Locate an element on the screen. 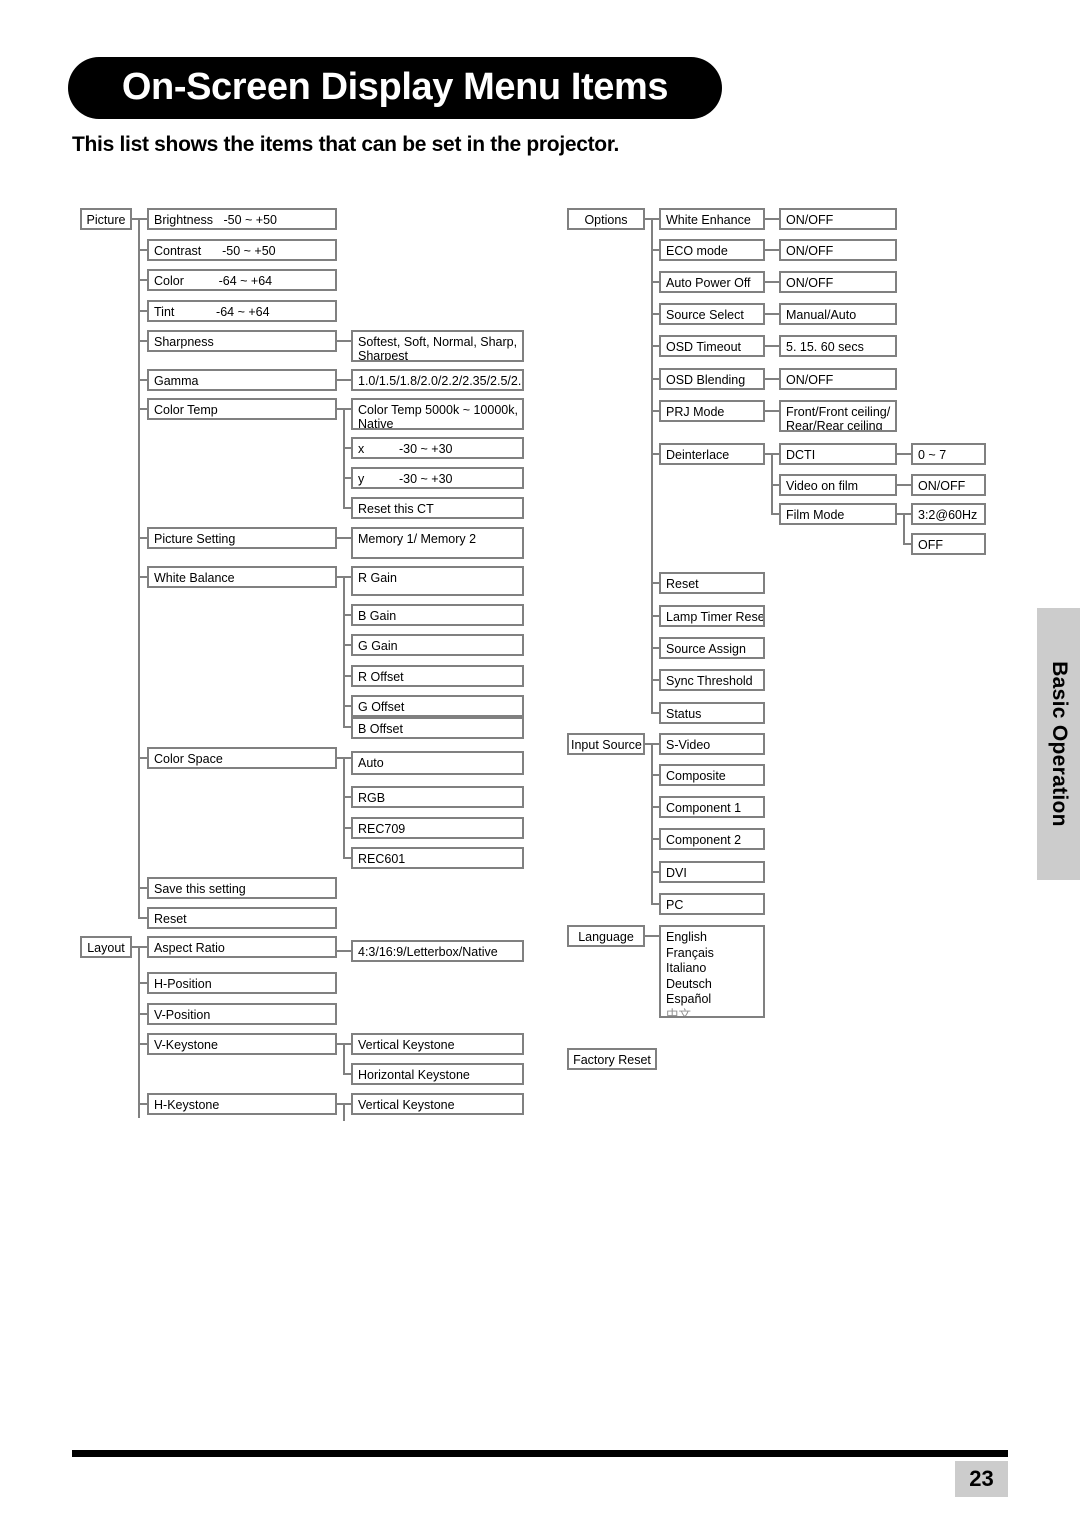  menu-node-video-on-film: Video on film is located at coordinates (838, 485).